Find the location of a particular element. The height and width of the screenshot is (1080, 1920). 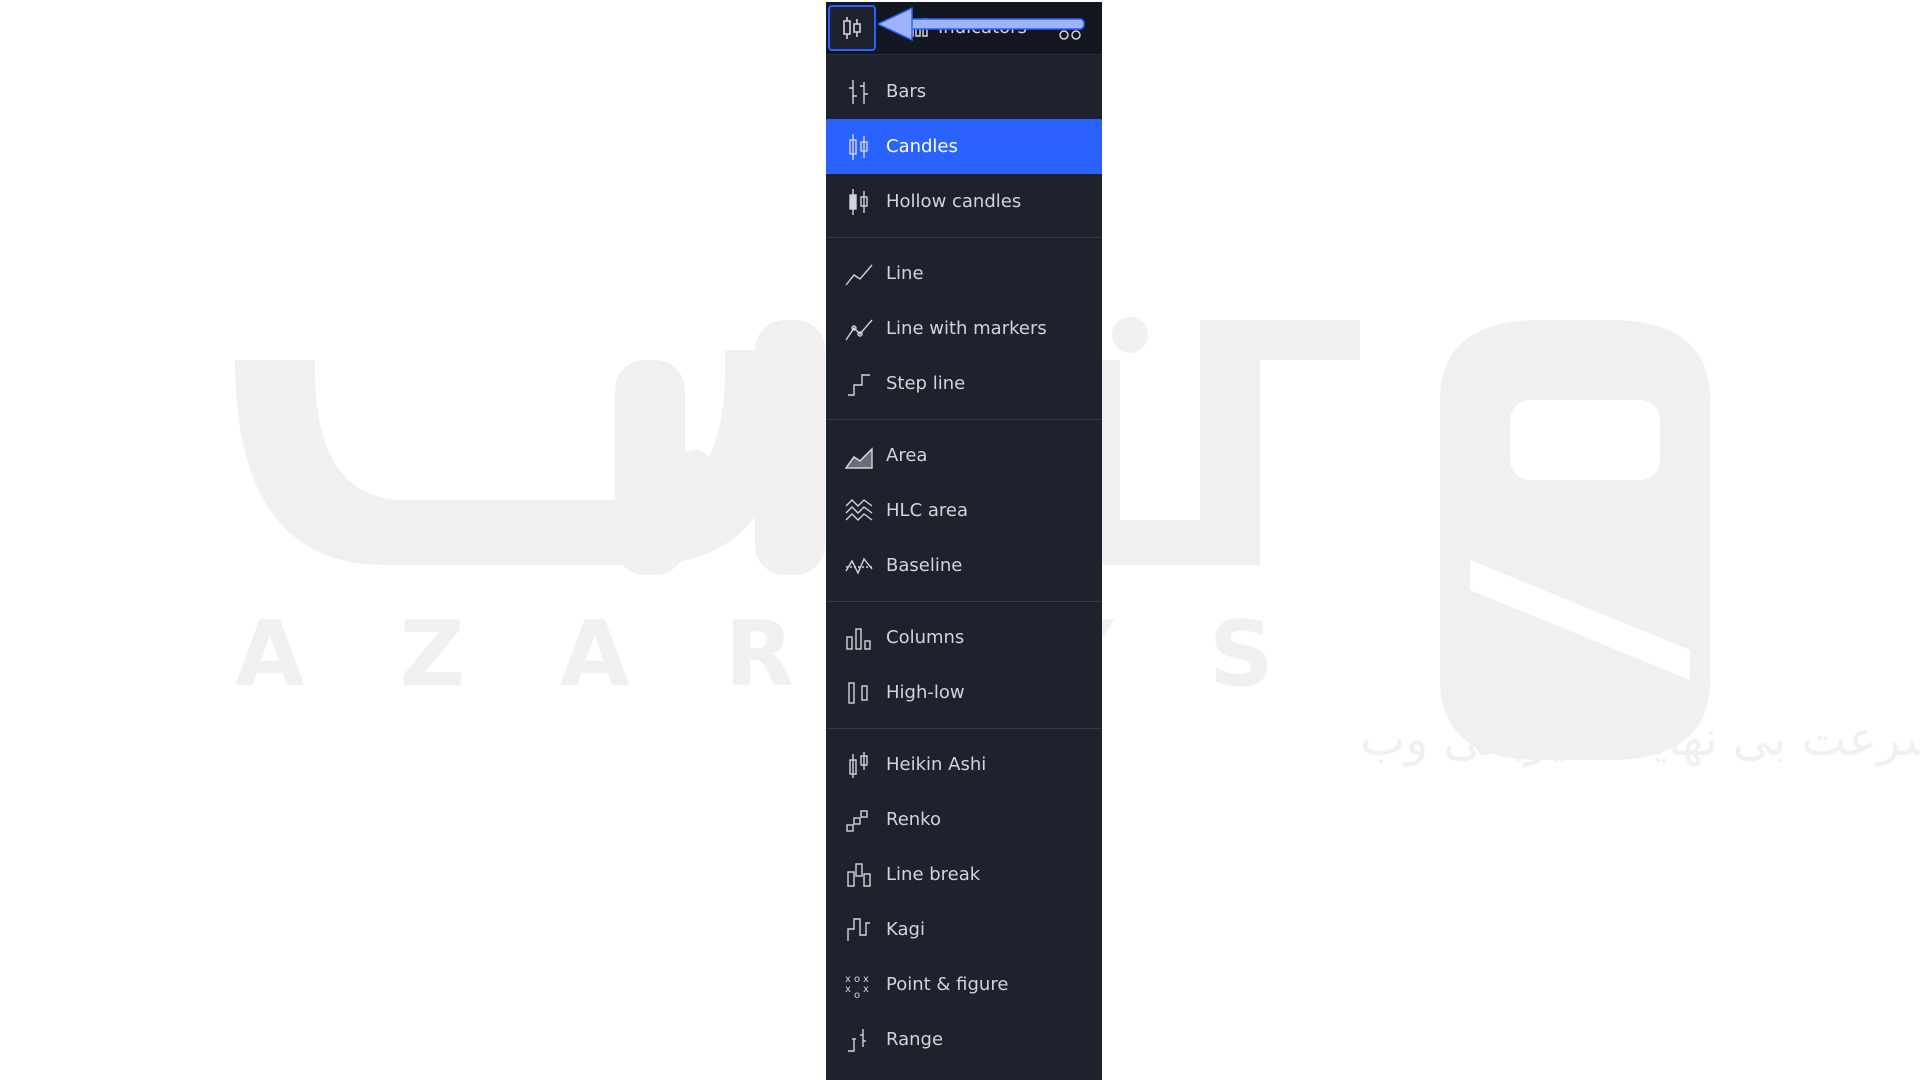

menu-item-high-low: High-low is located at coordinates (964, 692).